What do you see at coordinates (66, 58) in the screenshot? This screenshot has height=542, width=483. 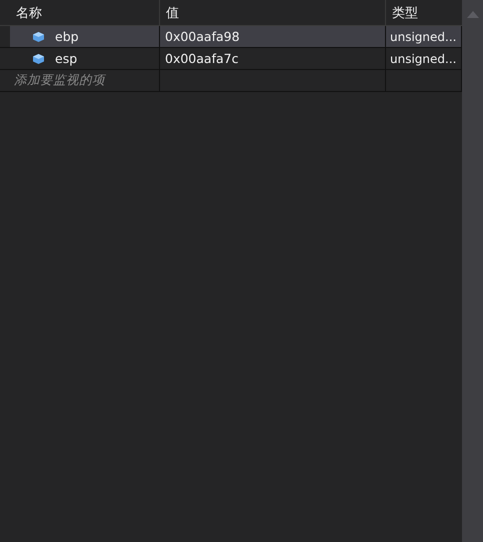 I see `variable-name: esp` at bounding box center [66, 58].